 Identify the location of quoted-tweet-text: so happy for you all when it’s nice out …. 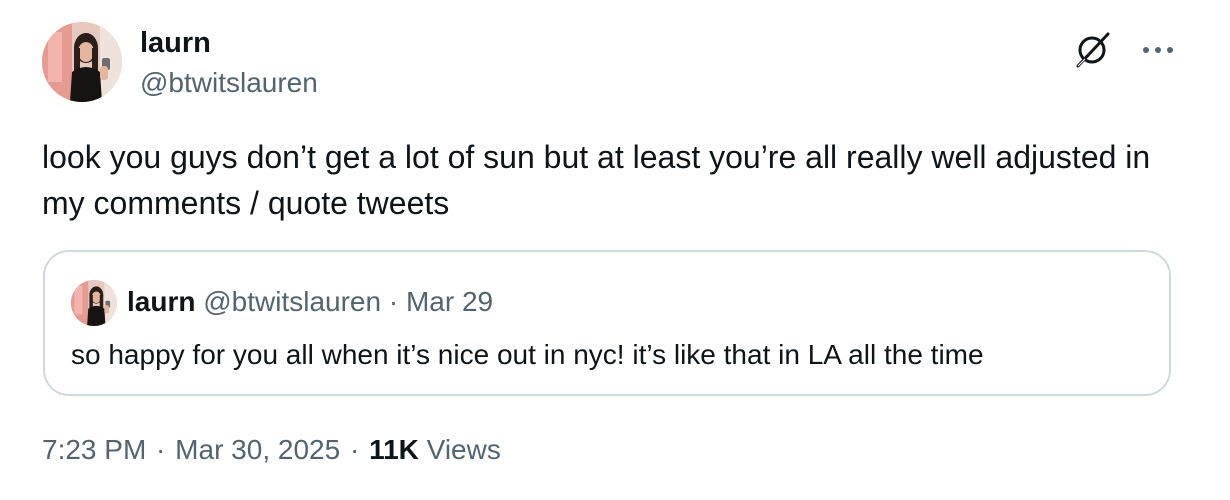
(527, 354).